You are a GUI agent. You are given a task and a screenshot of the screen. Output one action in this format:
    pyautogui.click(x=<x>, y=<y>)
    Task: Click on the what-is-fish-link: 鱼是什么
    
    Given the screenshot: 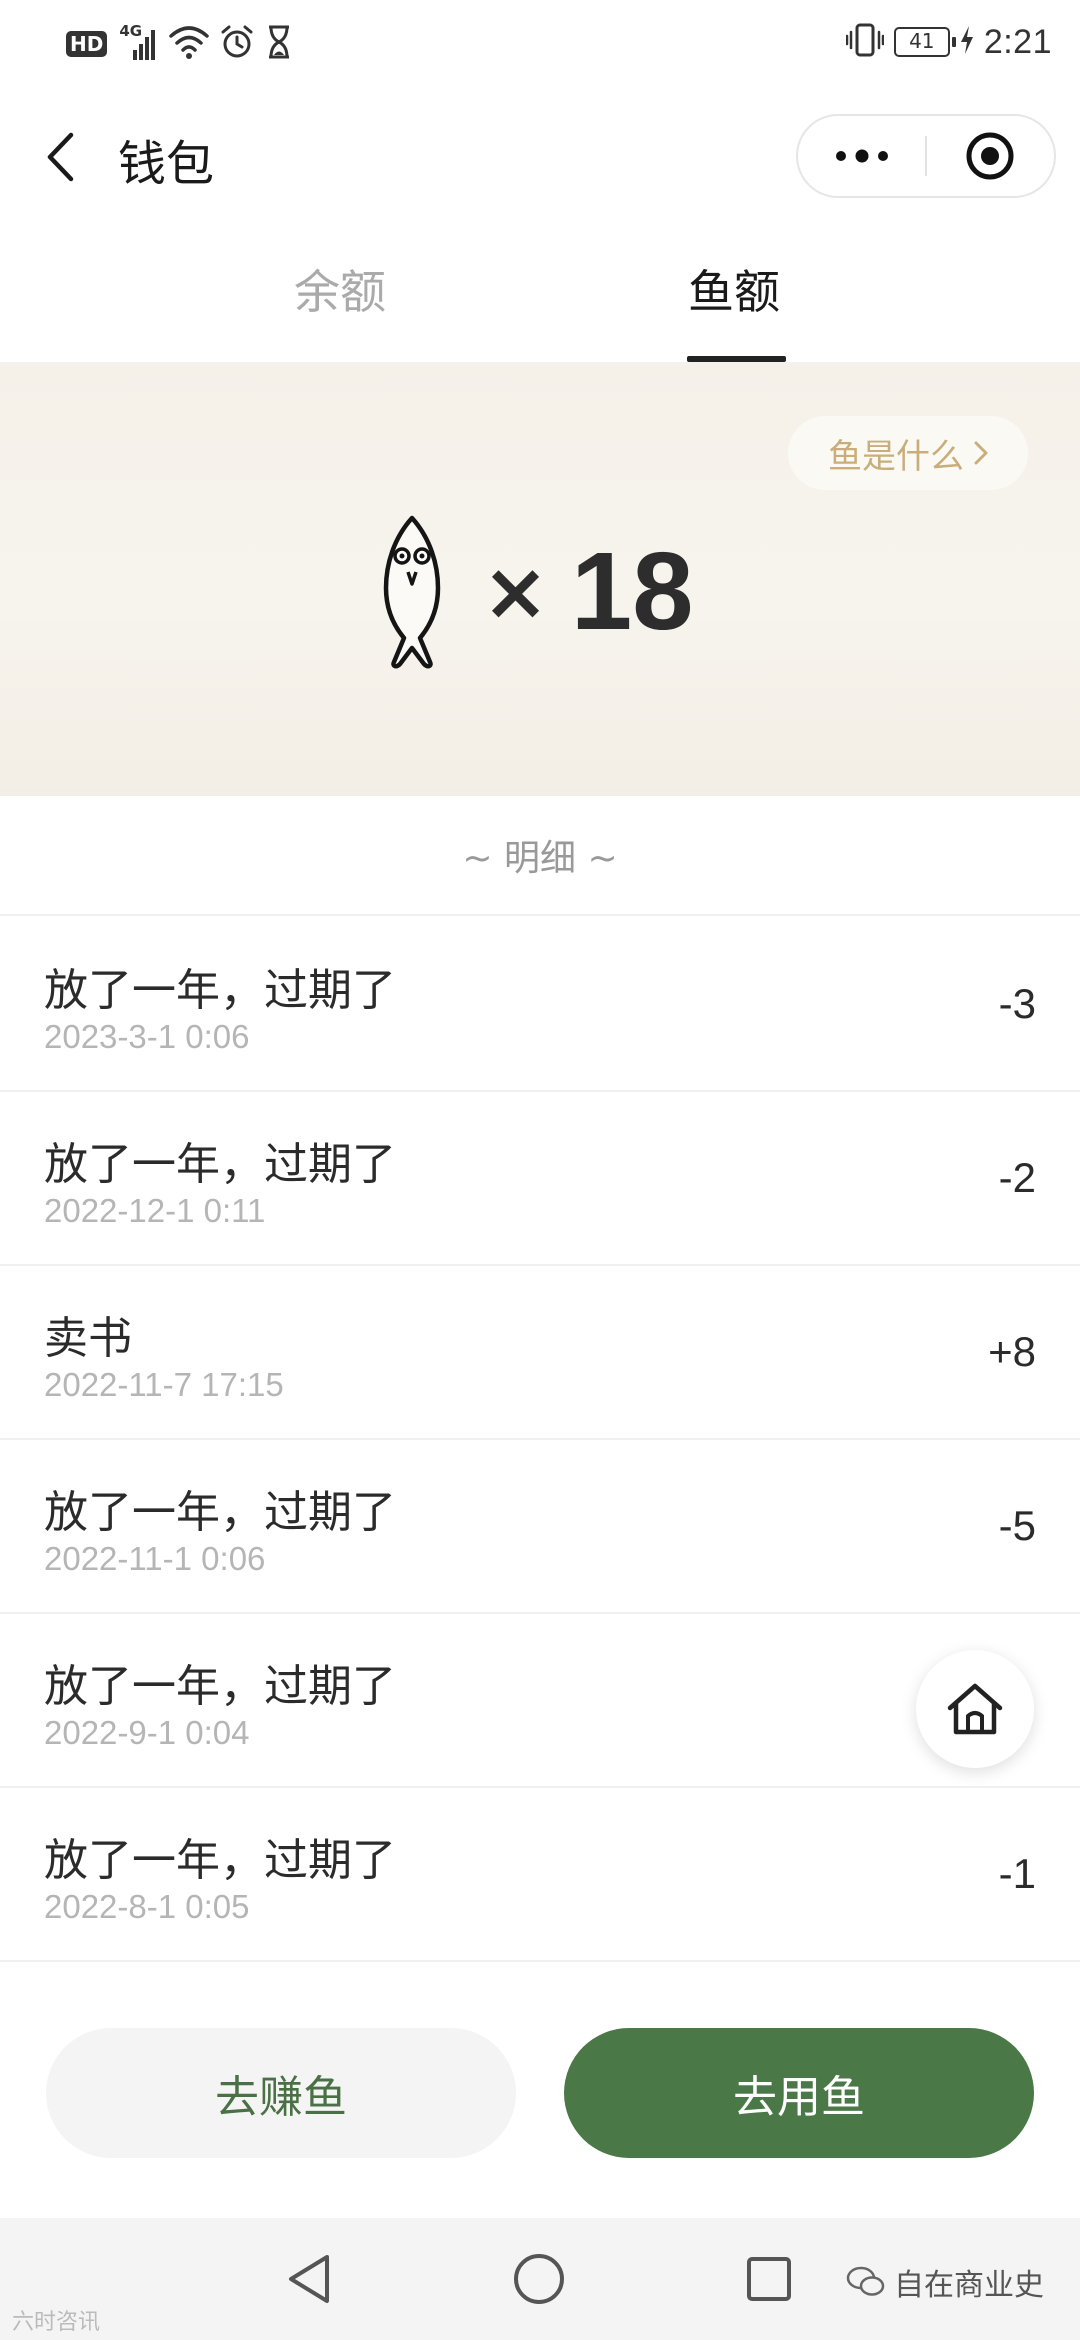 What is the action you would take?
    pyautogui.click(x=908, y=453)
    